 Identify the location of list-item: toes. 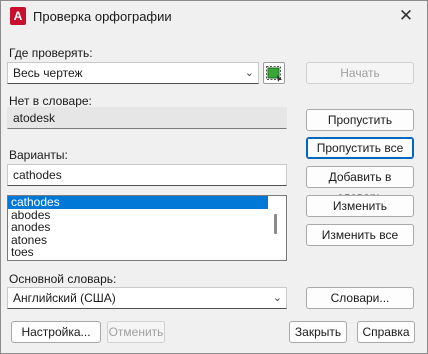
(147, 252).